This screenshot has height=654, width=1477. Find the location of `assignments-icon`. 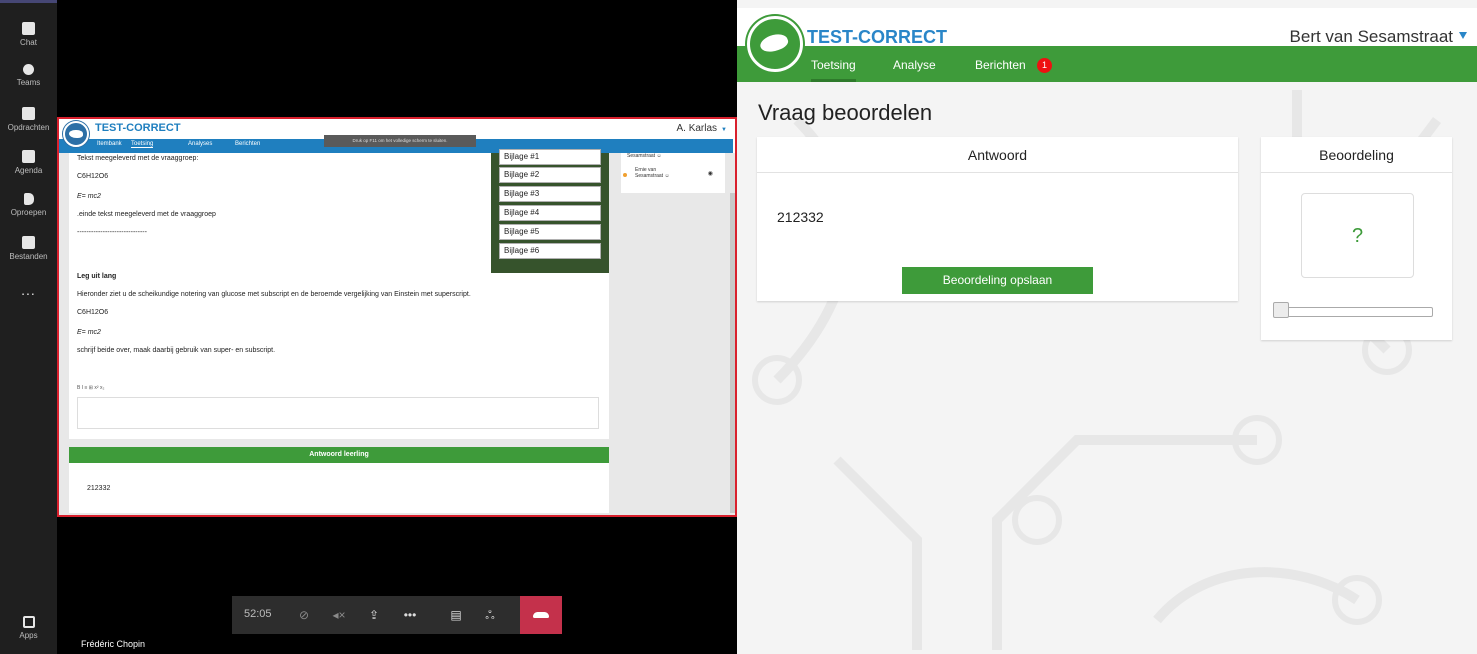

assignments-icon is located at coordinates (28, 113).